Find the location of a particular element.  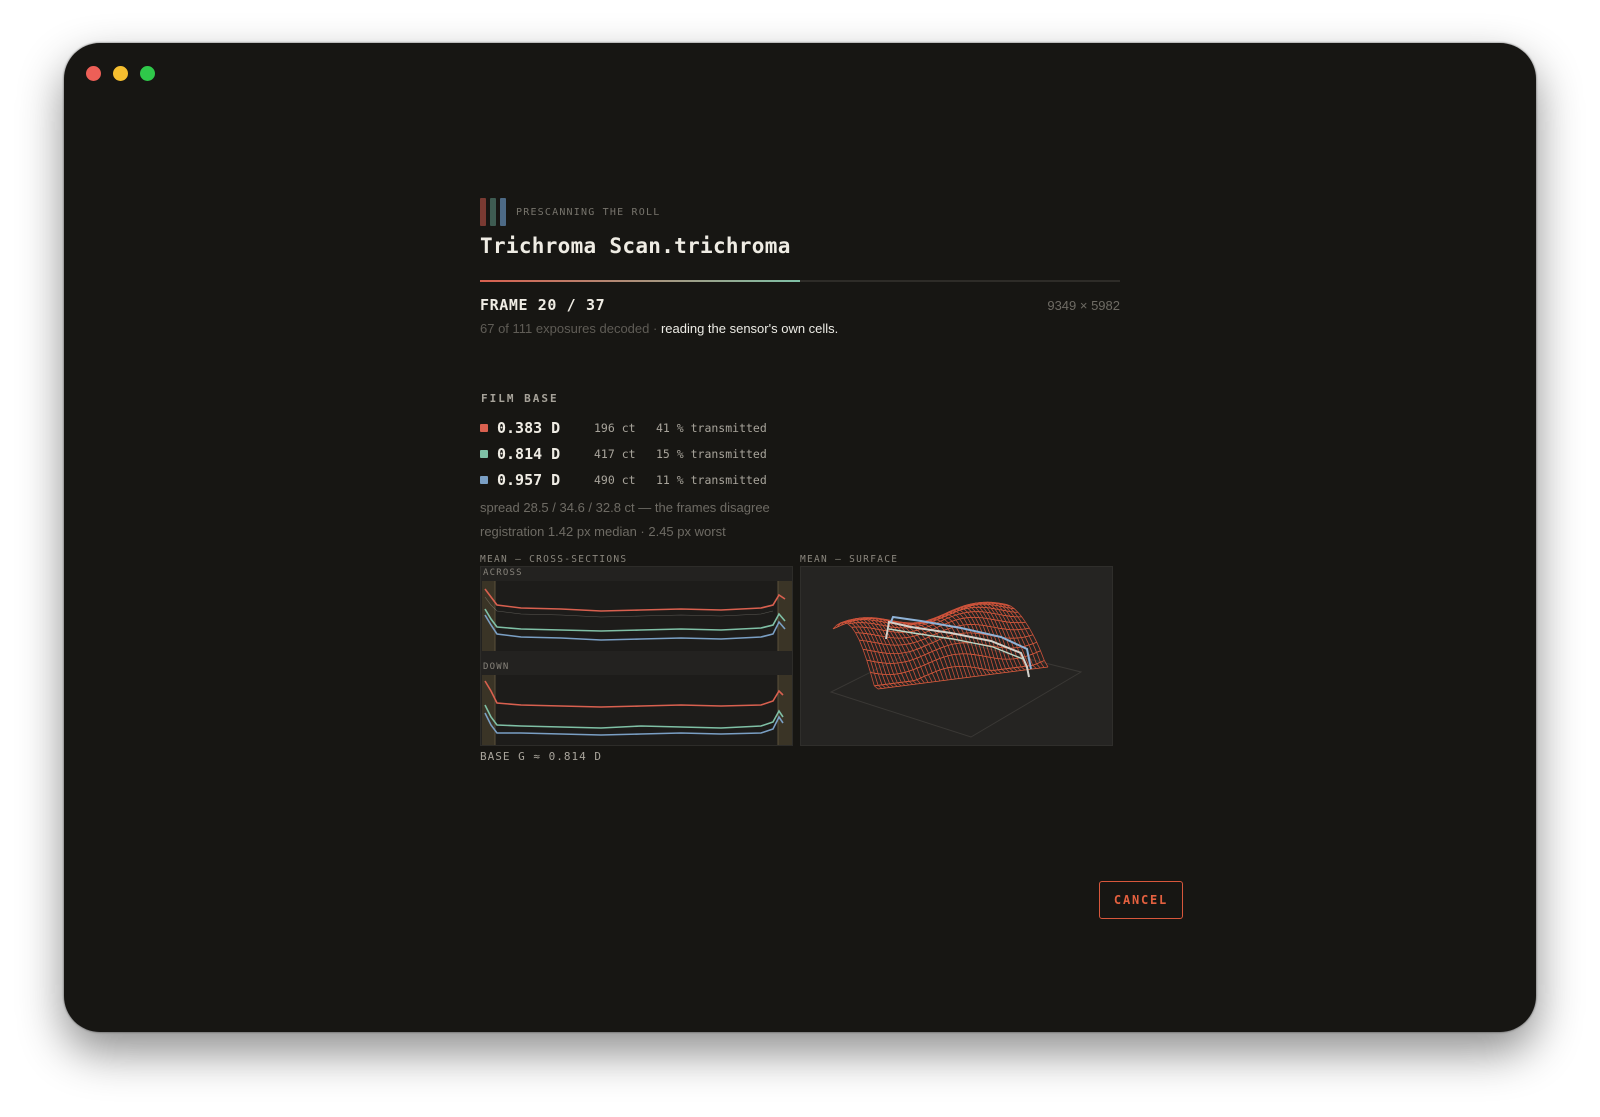

across-label: ACROSS is located at coordinates (503, 573).